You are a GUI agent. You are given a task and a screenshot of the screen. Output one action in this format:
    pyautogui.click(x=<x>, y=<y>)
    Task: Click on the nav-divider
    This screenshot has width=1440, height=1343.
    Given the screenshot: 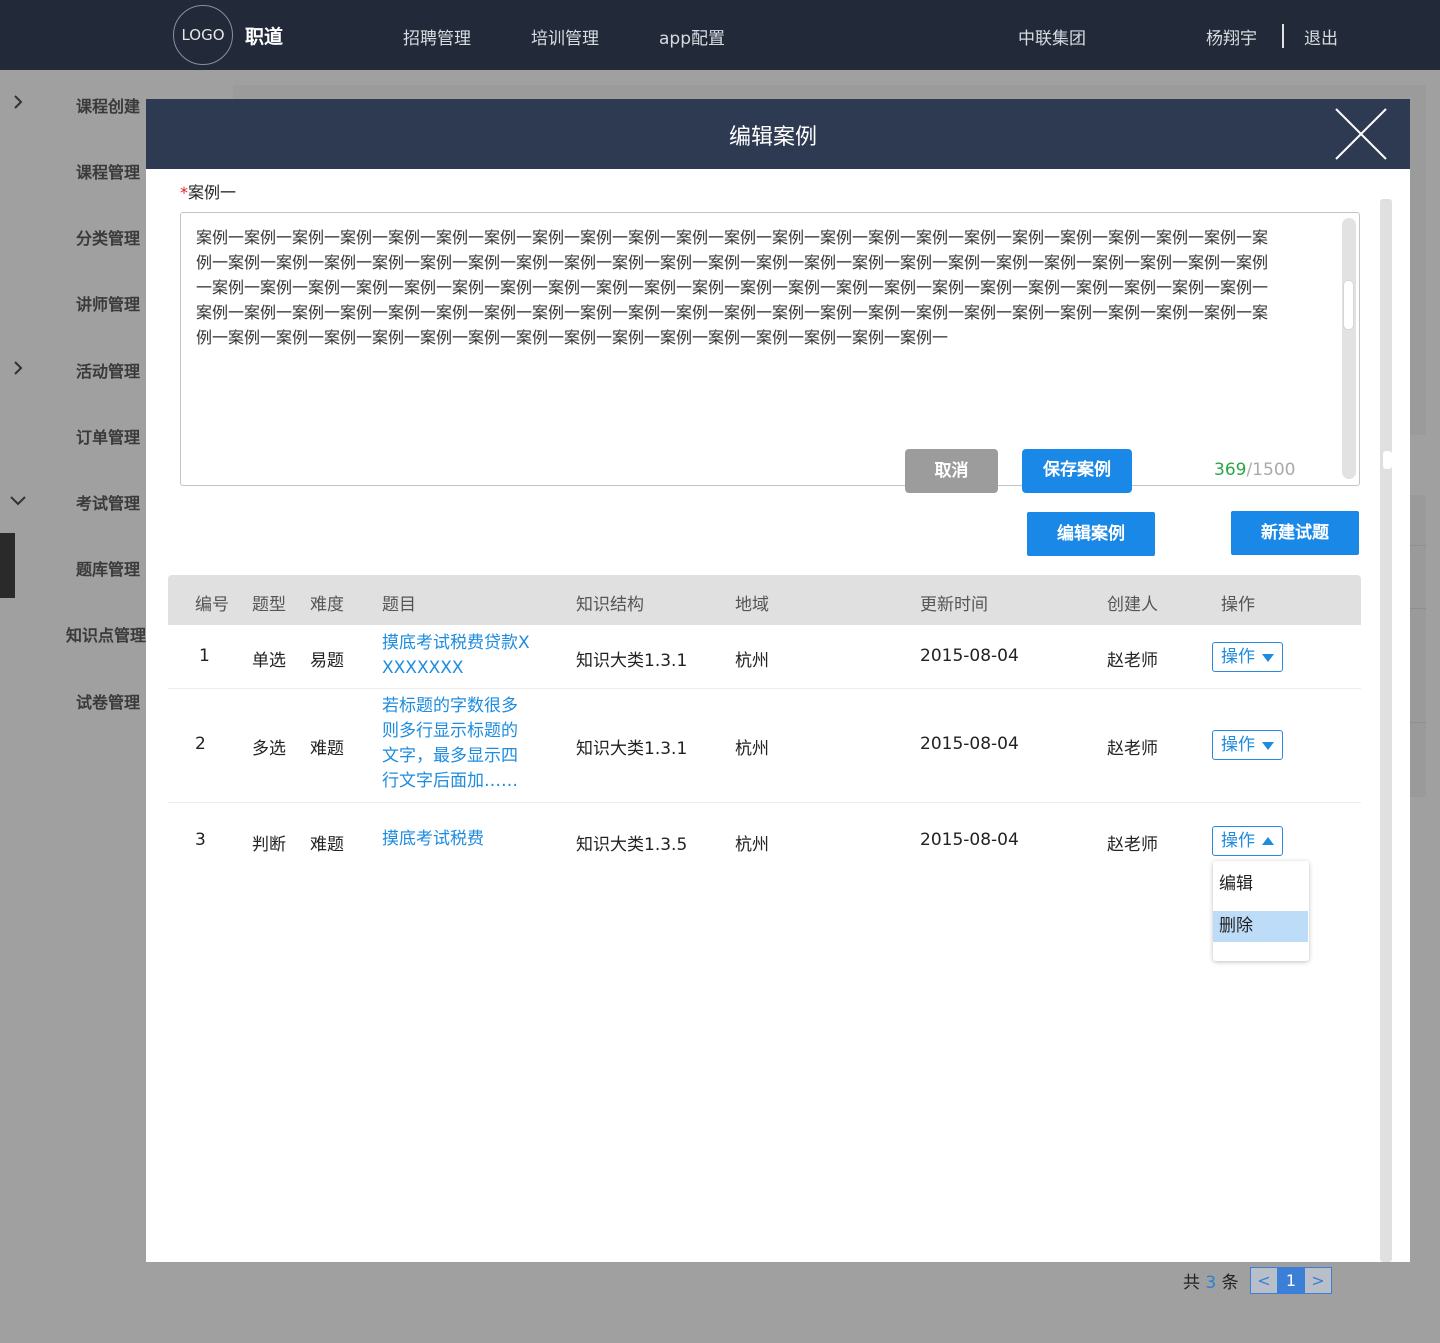 What is the action you would take?
    pyautogui.click(x=1283, y=36)
    